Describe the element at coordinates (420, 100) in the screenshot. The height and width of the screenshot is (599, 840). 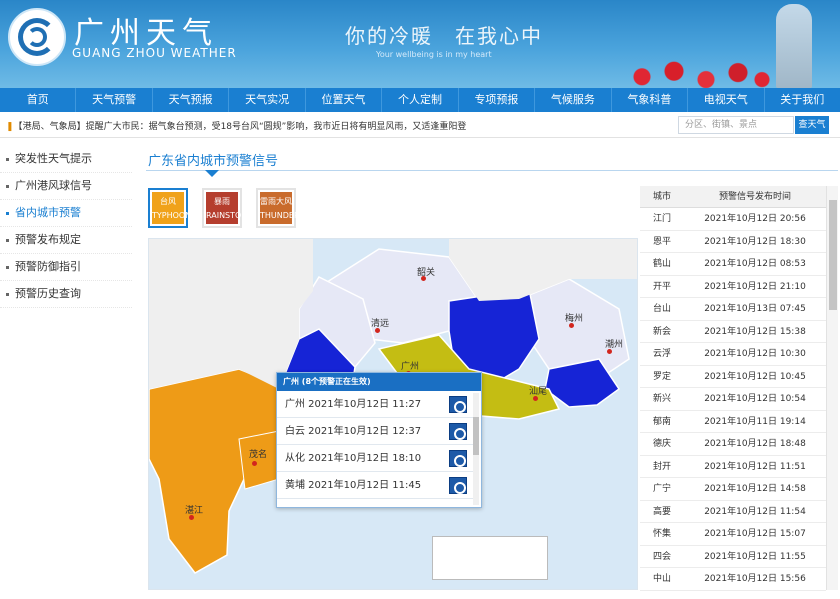
I see `nav-item: 个人定制` at that location.